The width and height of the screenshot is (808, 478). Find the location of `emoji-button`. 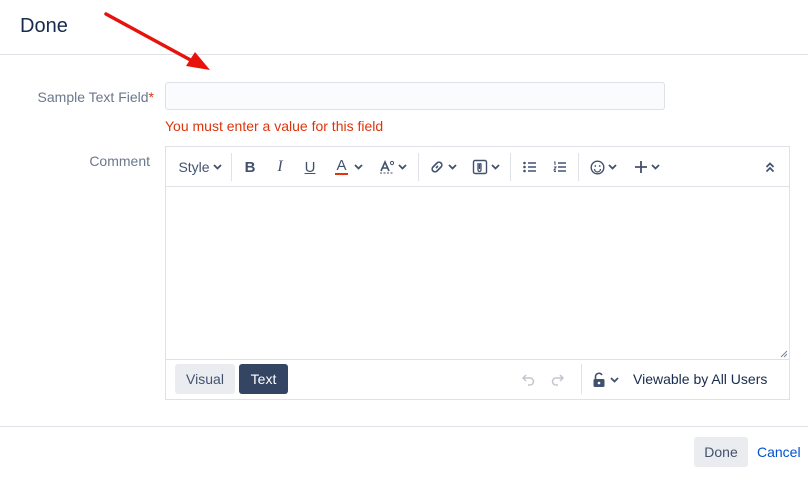

emoji-button is located at coordinates (603, 167).